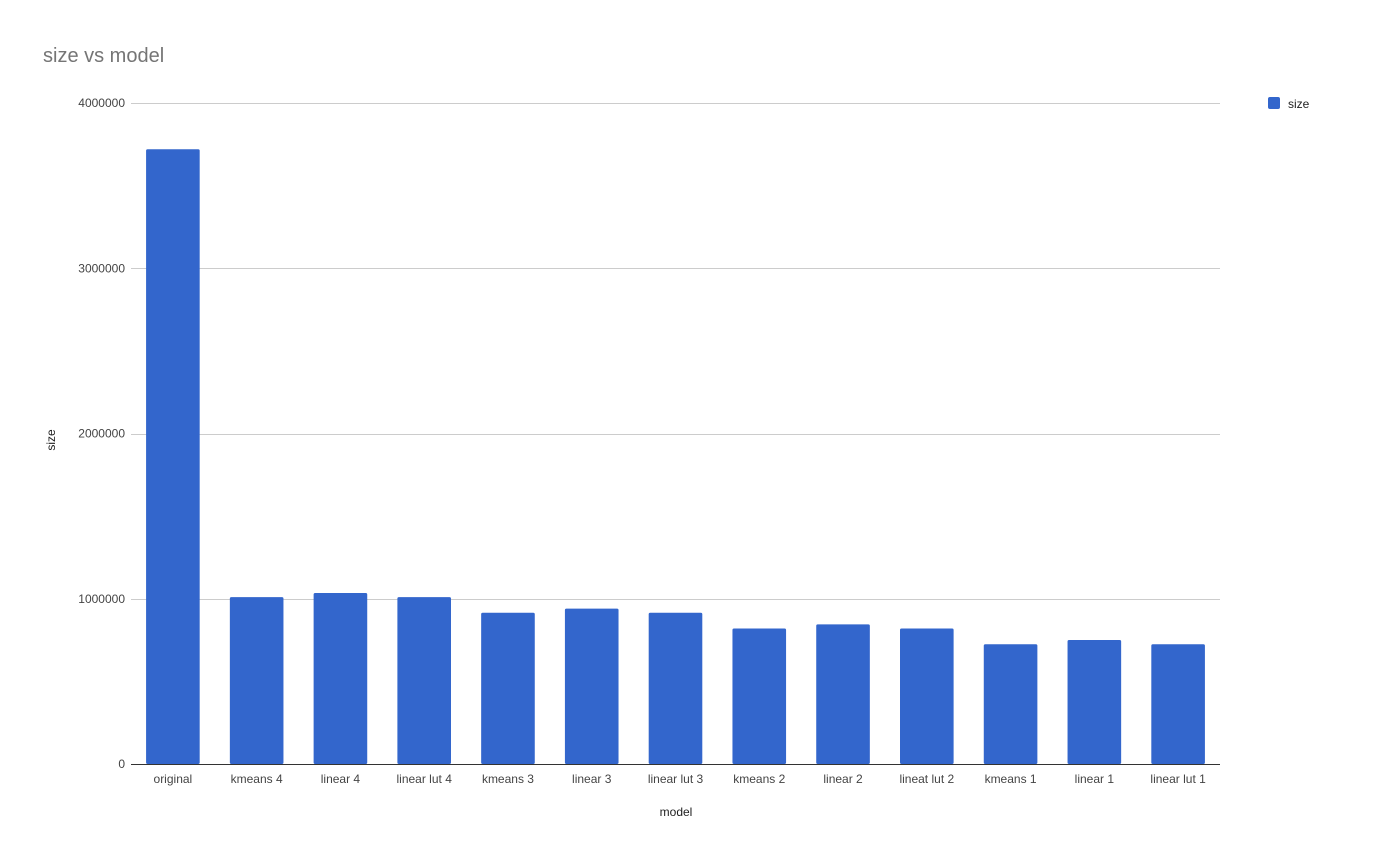  What do you see at coordinates (676, 812) in the screenshot?
I see `x-axis-title: model` at bounding box center [676, 812].